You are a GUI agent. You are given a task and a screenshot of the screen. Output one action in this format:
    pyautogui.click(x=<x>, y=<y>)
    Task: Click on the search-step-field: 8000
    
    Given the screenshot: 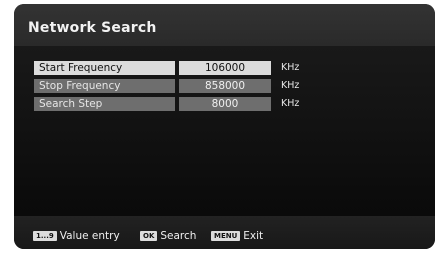 What is the action you would take?
    pyautogui.click(x=225, y=104)
    